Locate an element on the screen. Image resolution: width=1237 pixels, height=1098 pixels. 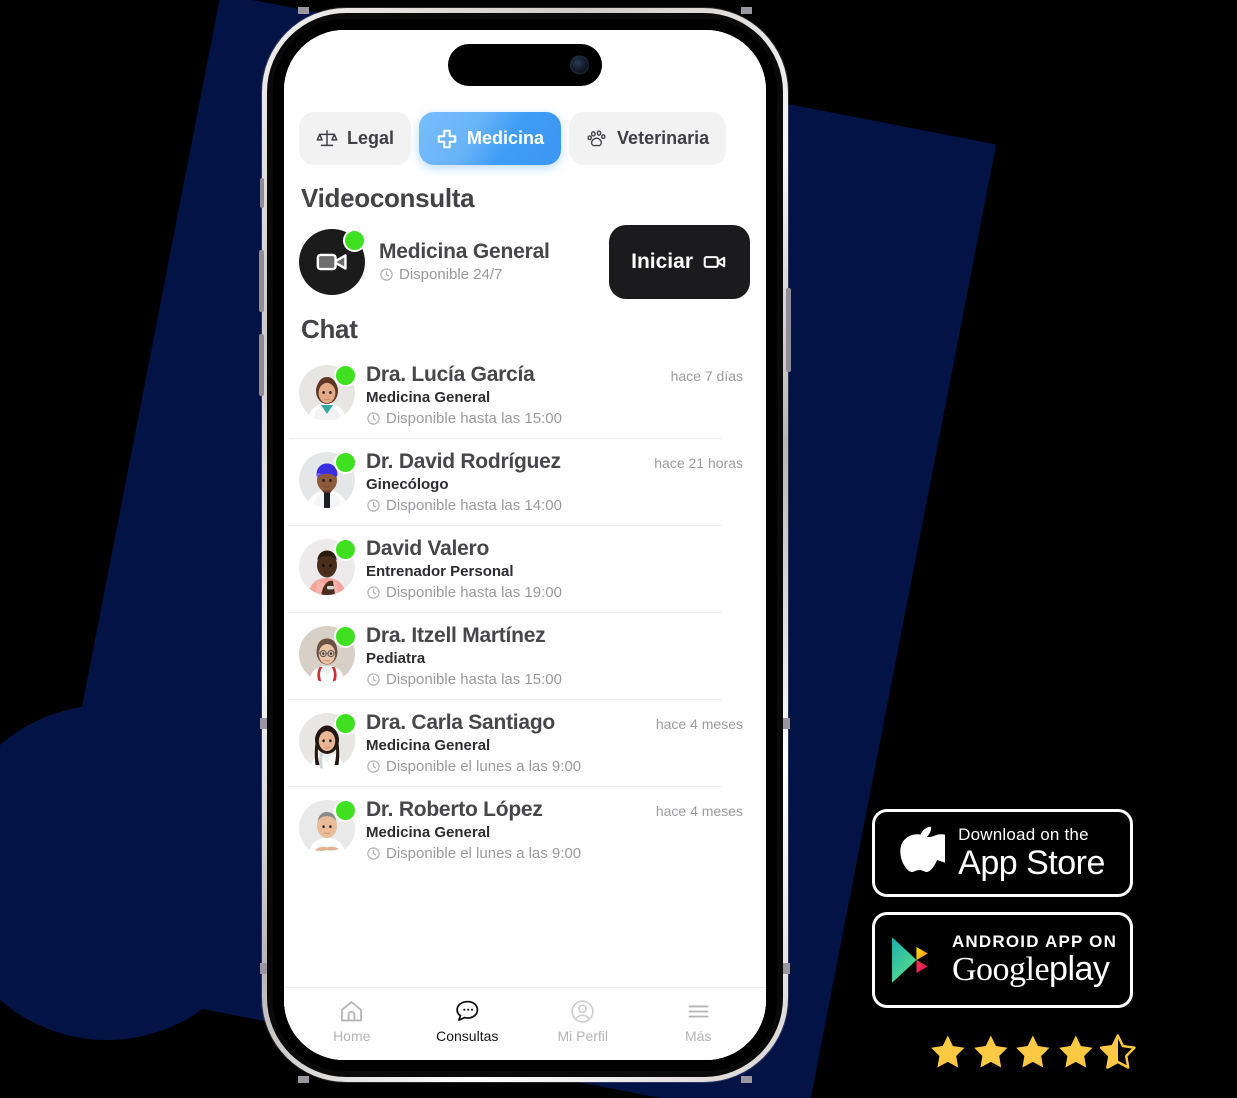
contact-name: David Valero is located at coordinates (428, 548).